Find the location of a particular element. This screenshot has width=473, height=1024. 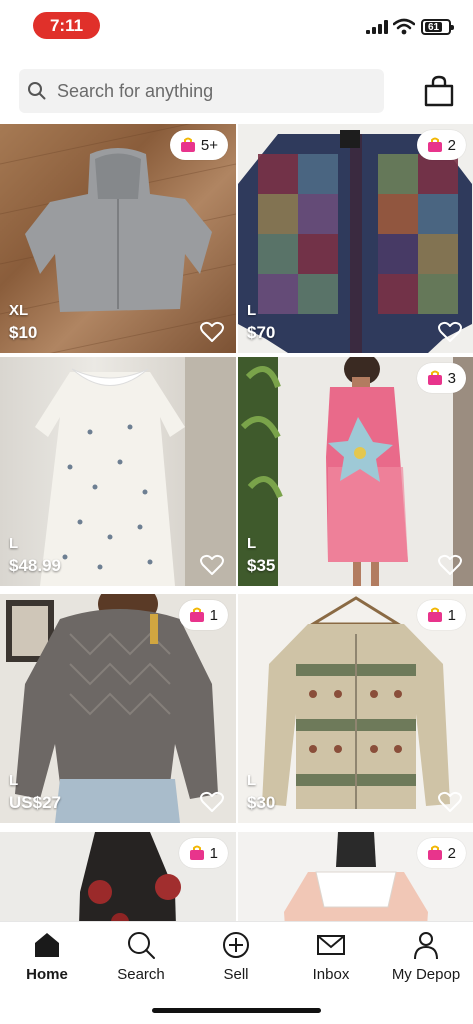

tab-label: Sell is located at coordinates (236, 974).